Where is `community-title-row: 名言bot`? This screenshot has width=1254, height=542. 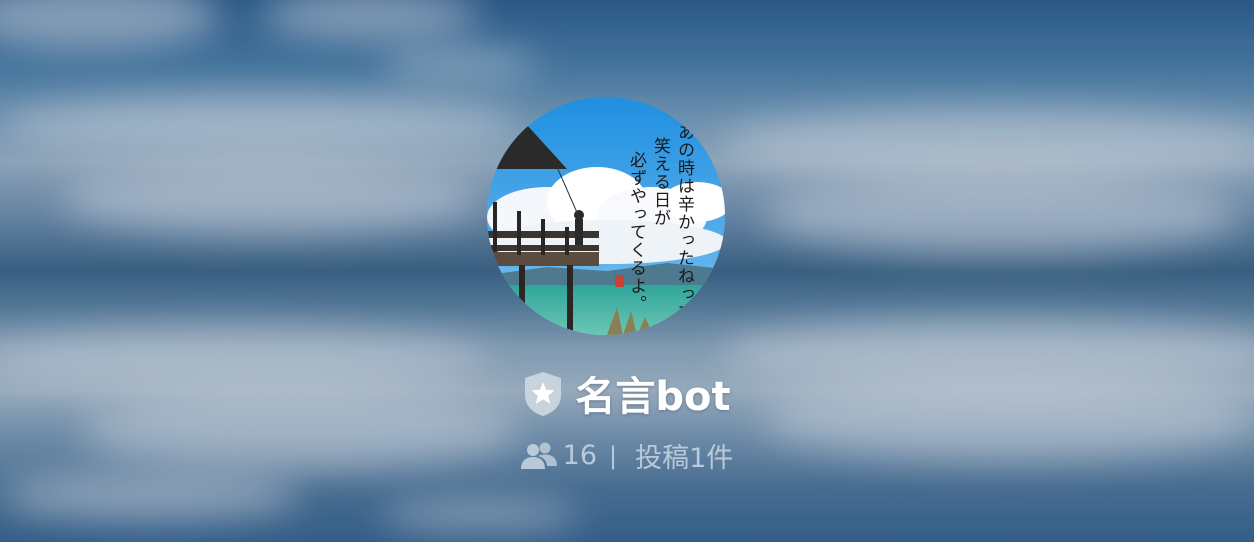
community-title-row: 名言bot is located at coordinates (627, 393).